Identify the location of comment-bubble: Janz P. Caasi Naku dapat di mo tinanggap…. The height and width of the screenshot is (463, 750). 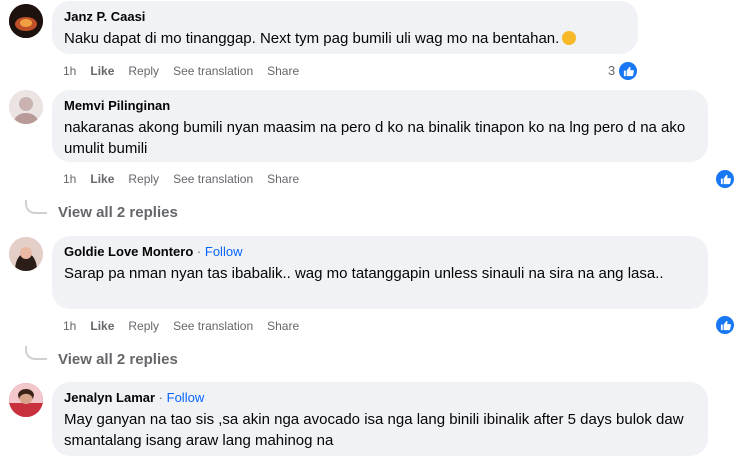
(345, 27).